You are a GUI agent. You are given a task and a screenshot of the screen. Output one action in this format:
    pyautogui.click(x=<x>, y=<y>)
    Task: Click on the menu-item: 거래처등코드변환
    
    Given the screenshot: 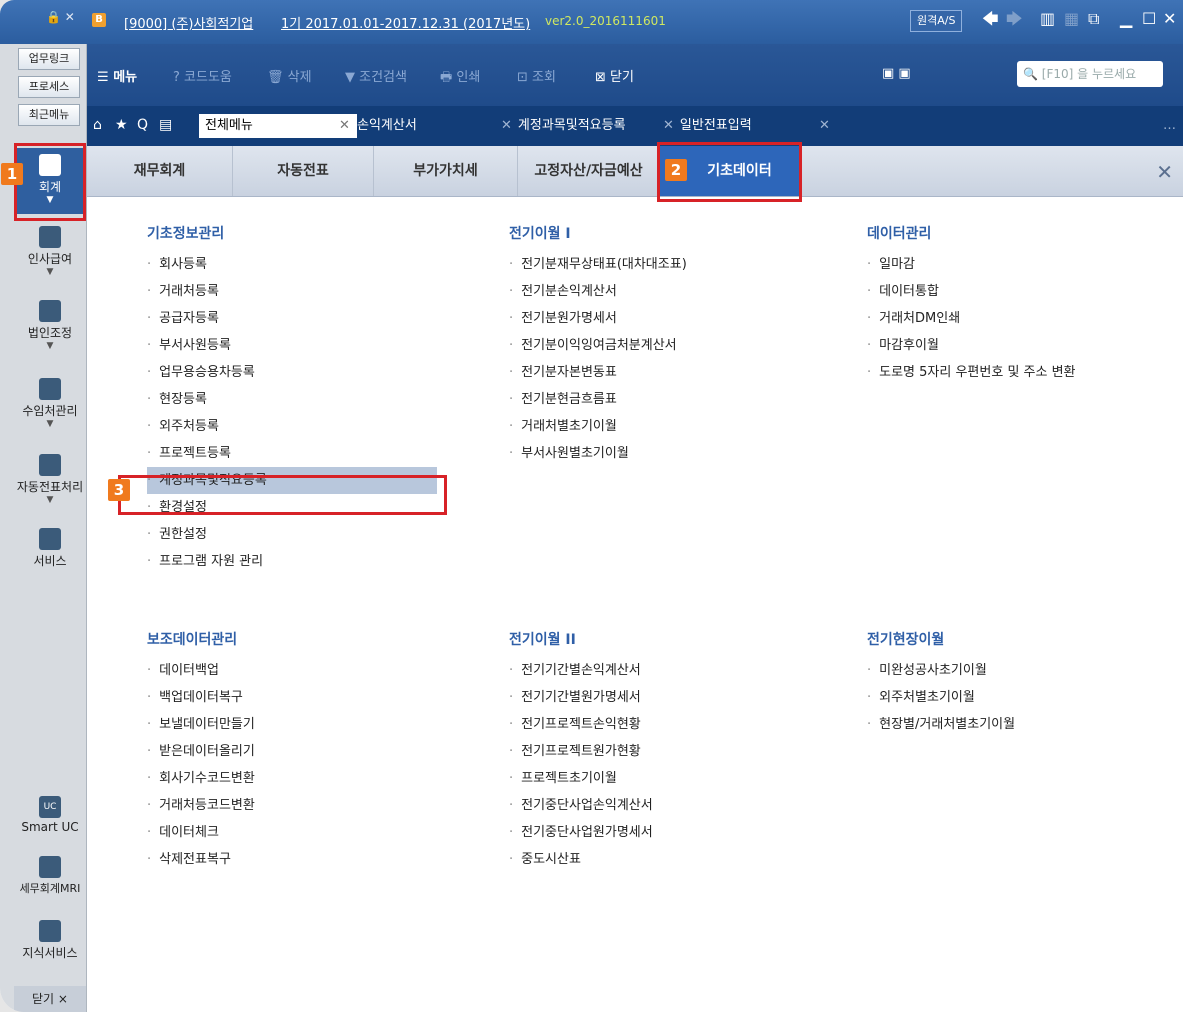 What is the action you would take?
    pyautogui.click(x=201, y=805)
    